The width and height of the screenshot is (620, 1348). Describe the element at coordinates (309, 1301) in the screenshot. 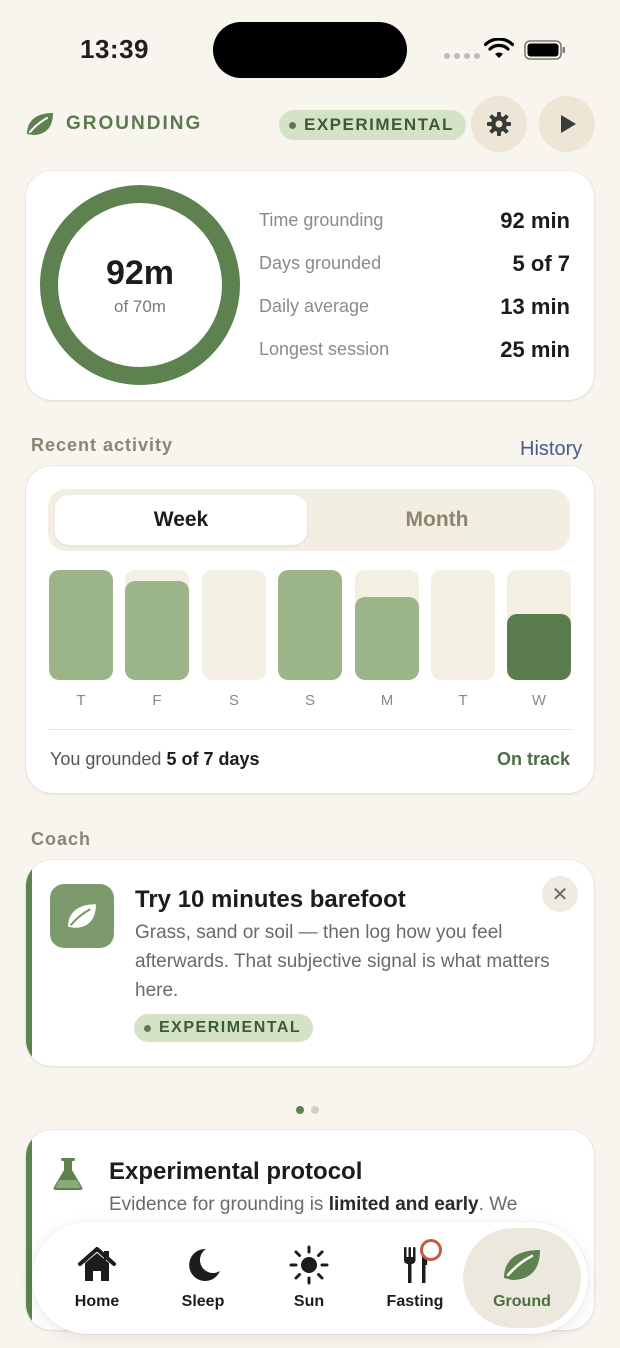

I see `tab-label: Sun` at that location.